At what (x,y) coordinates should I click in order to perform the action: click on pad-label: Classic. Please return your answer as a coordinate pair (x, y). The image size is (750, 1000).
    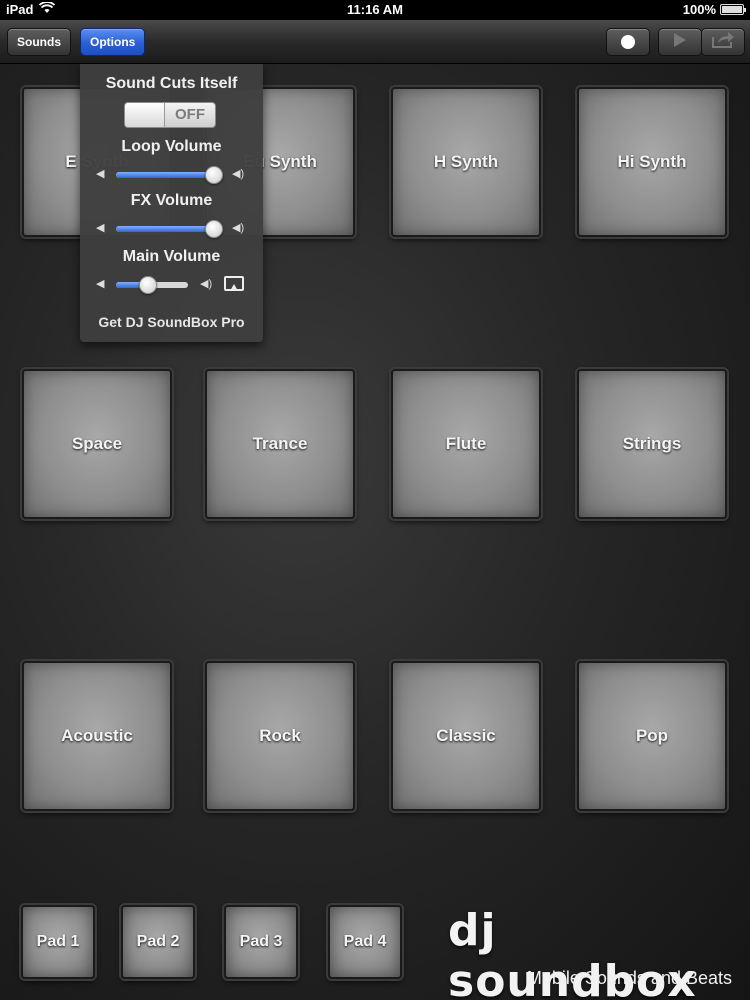
    Looking at the image, I should click on (466, 735).